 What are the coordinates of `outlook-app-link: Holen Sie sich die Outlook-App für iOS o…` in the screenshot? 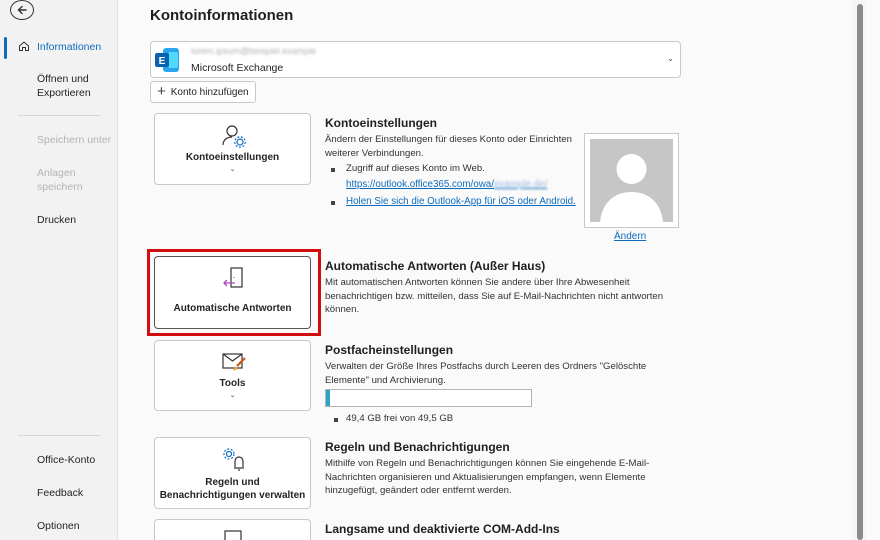 It's located at (461, 201).